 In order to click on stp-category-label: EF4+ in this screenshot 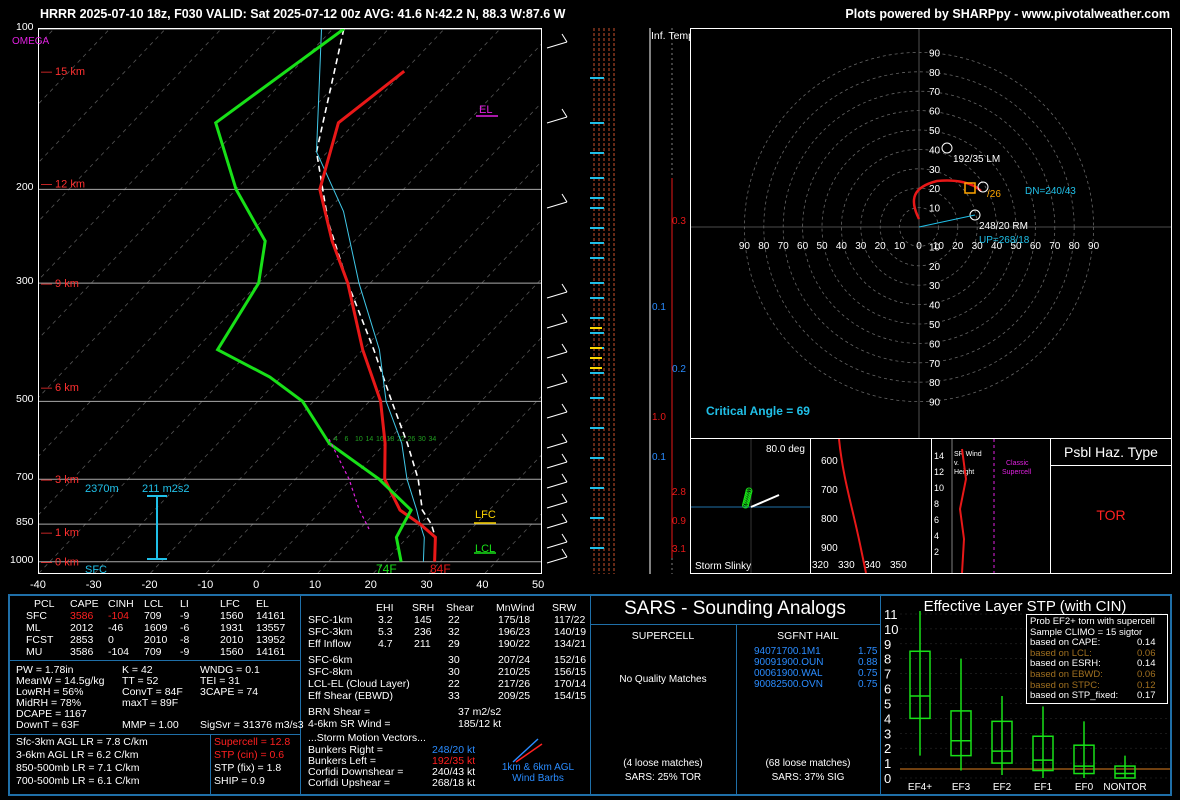, I will do `click(920, 787)`.